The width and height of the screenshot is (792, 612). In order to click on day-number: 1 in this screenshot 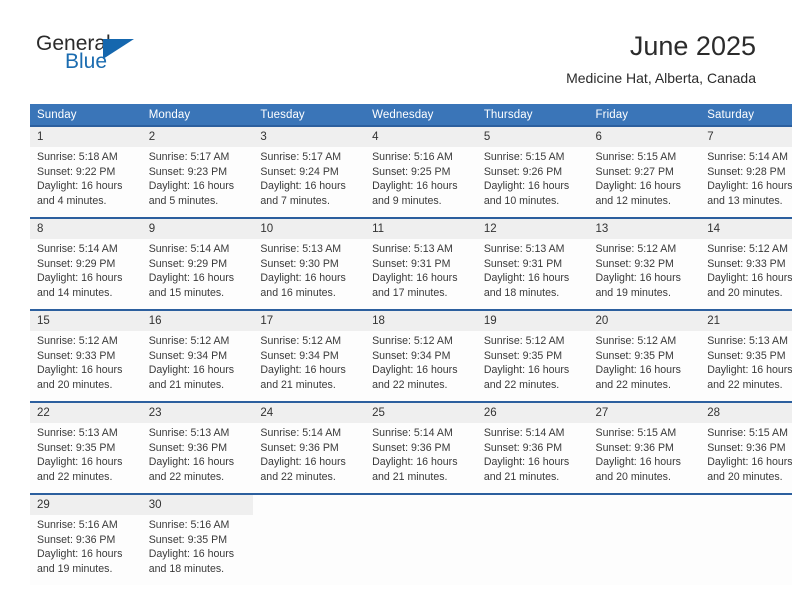, I will do `click(86, 137)`.